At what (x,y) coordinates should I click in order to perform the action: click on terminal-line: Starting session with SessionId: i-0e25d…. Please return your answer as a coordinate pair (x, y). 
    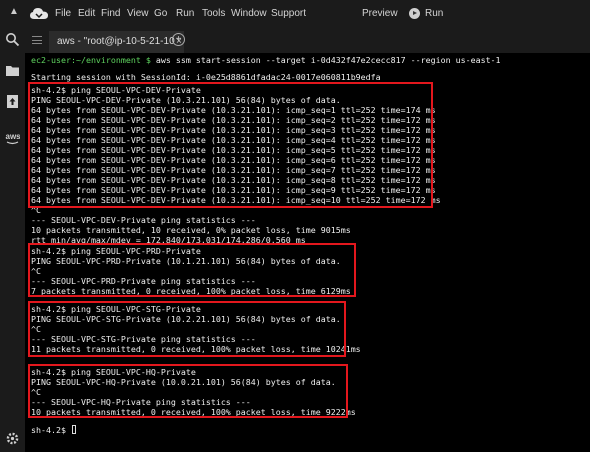
    Looking at the image, I should click on (206, 77).